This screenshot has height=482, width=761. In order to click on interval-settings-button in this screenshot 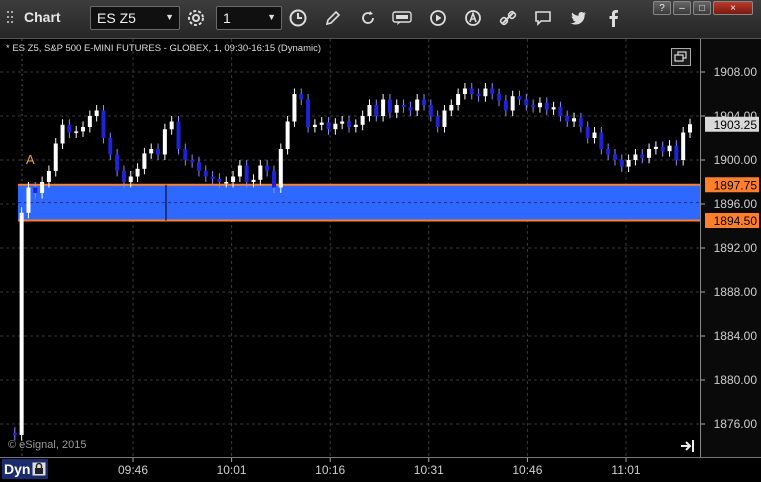, I will do `click(298, 18)`.